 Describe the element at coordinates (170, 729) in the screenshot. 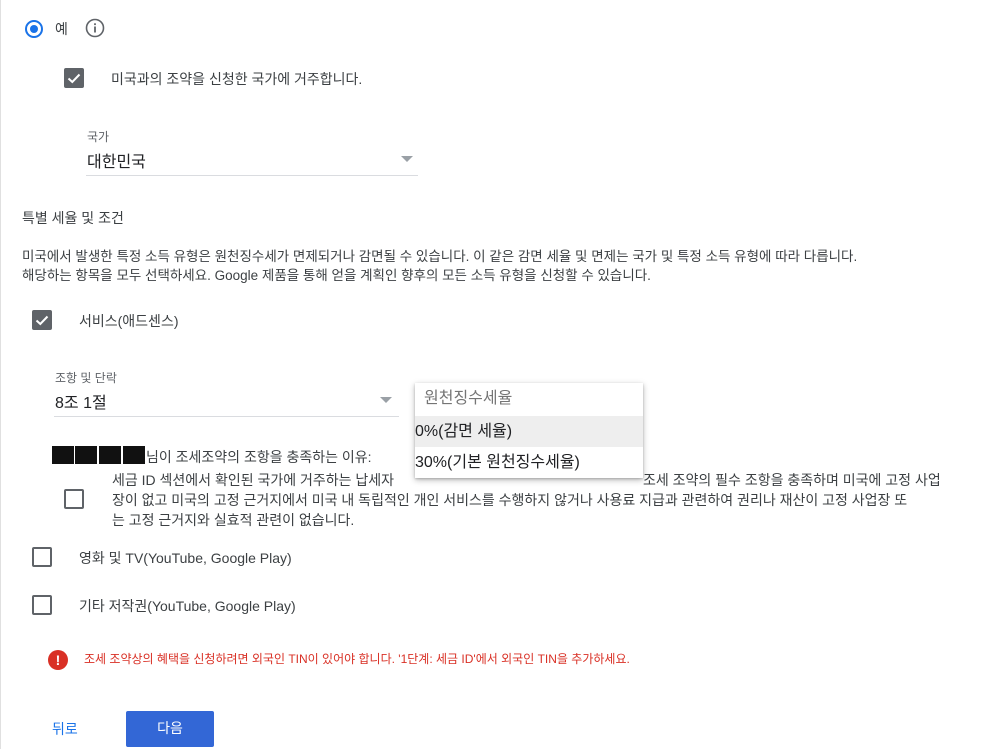

I see `next-button: 다음` at that location.